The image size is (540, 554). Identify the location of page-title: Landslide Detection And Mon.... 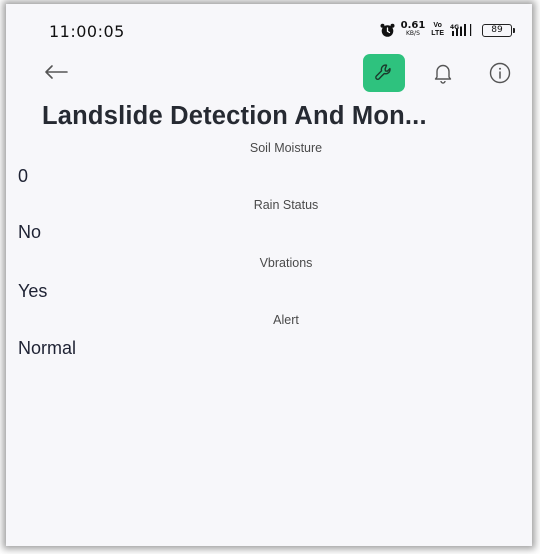
(234, 116).